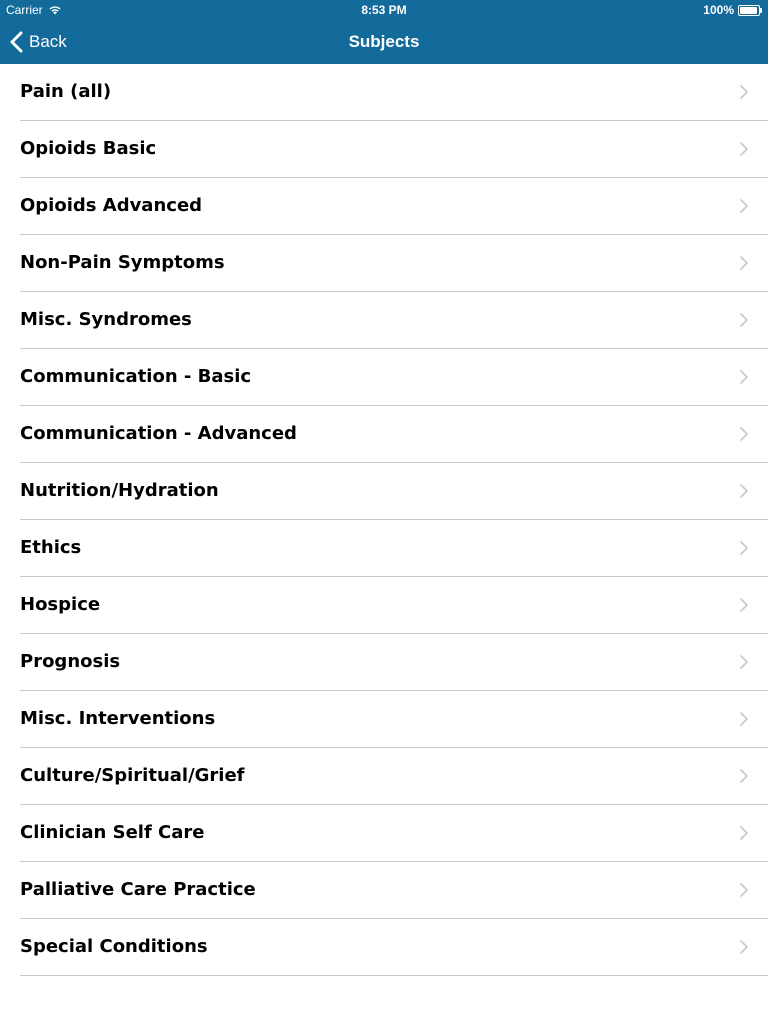 This screenshot has width=768, height=1024. I want to click on list-item-label: Clinician Self Care, so click(112, 832).